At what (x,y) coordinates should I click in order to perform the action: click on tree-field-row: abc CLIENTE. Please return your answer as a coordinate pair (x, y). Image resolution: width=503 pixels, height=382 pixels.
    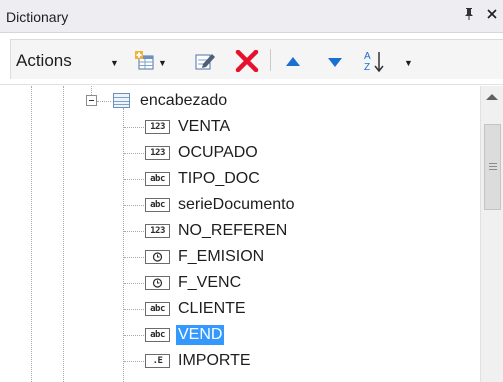
    Looking at the image, I should click on (240, 309).